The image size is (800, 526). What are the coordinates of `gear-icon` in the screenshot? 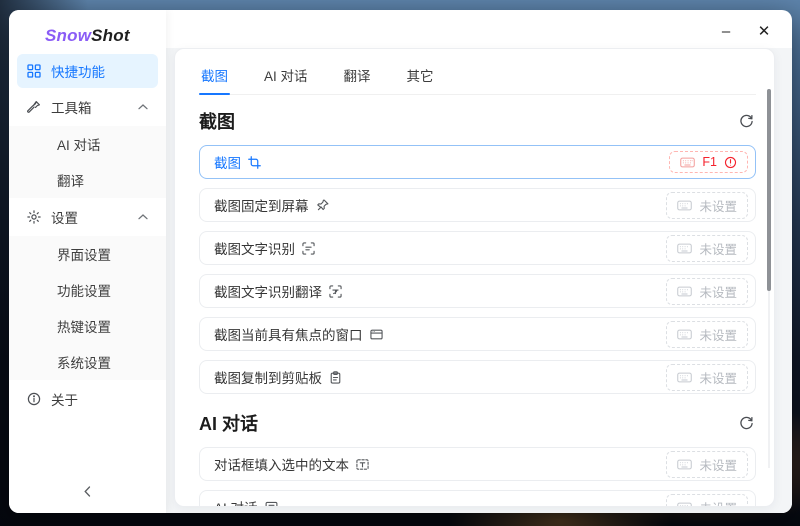 It's located at (34, 217).